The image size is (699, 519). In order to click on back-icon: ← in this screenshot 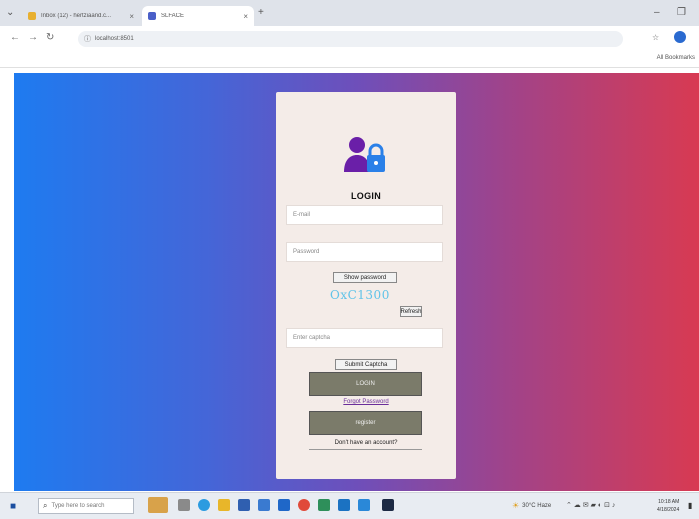, I will do `click(15, 37)`.